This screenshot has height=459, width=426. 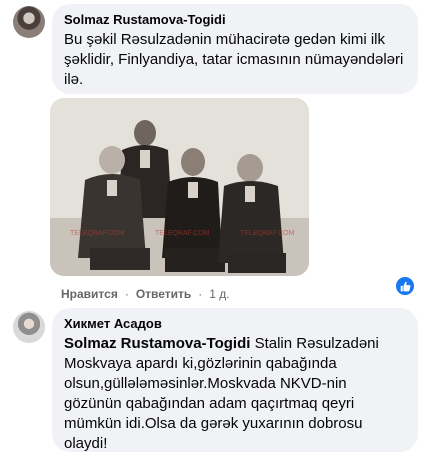 I want to click on like-icon, so click(x=405, y=286).